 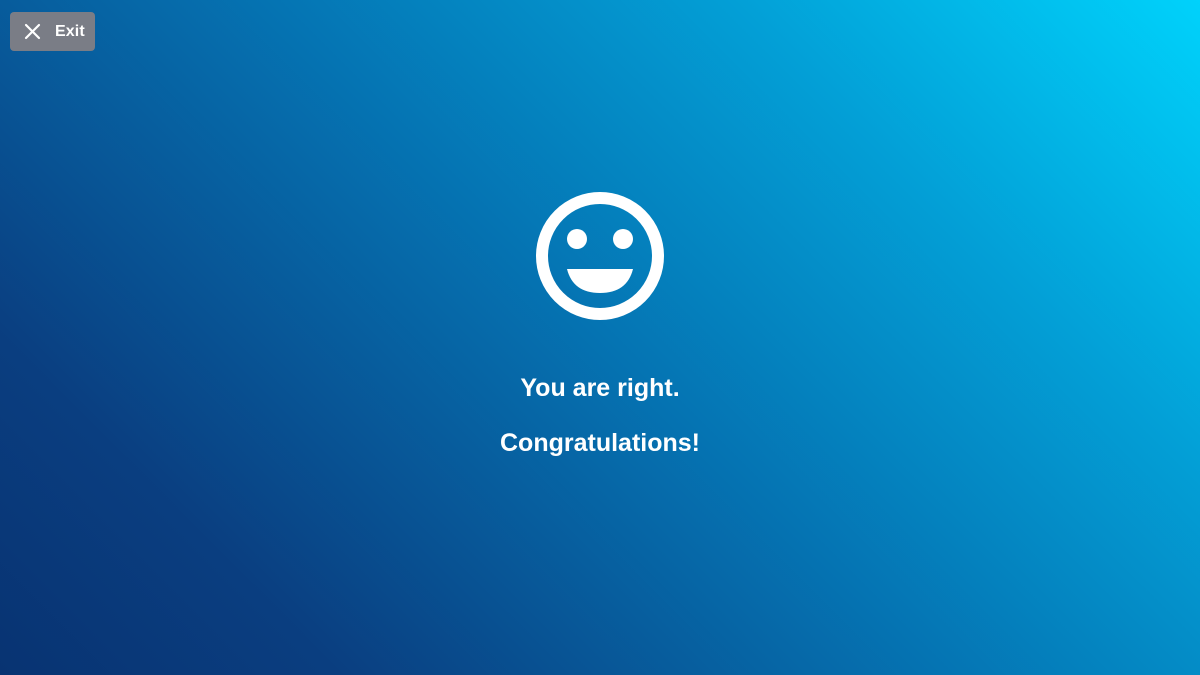 What do you see at coordinates (600, 443) in the screenshot?
I see `congratulations-message: Congratulations!` at bounding box center [600, 443].